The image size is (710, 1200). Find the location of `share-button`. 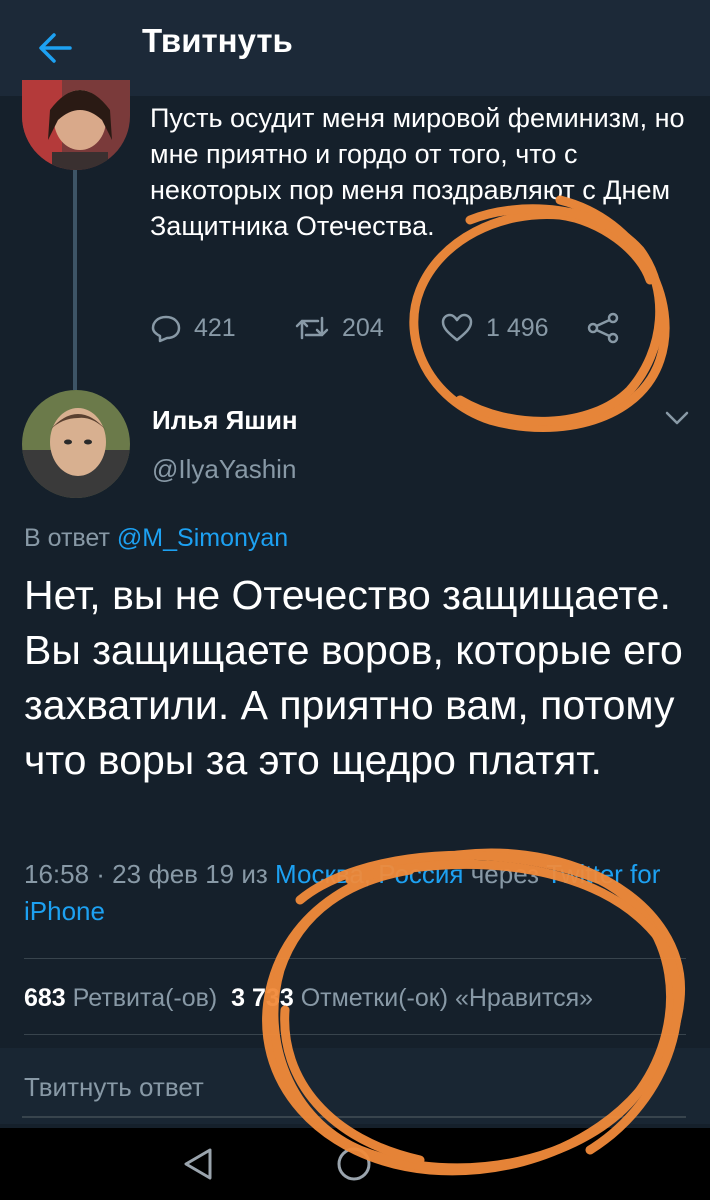

share-button is located at coordinates (609, 328).